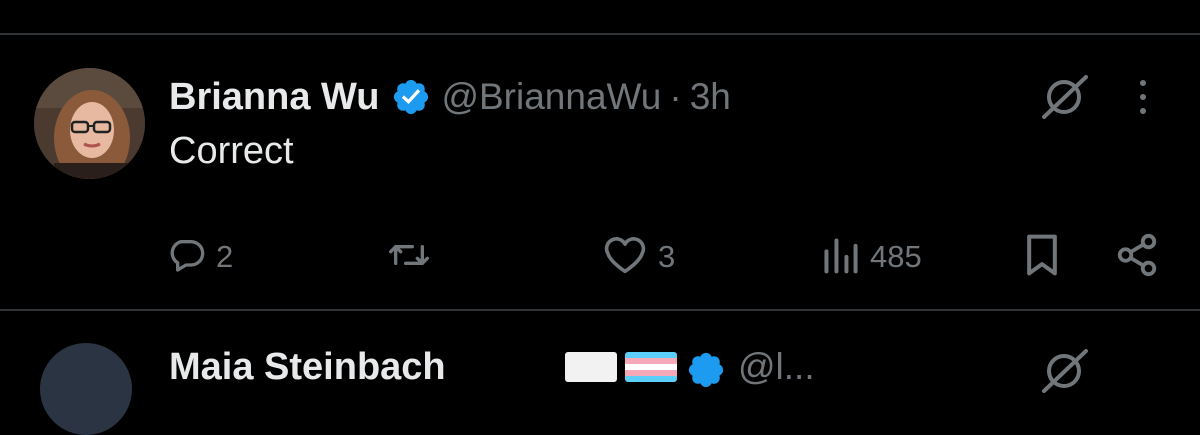  Describe the element at coordinates (186, 257) in the screenshot. I see `reply-icon` at that location.